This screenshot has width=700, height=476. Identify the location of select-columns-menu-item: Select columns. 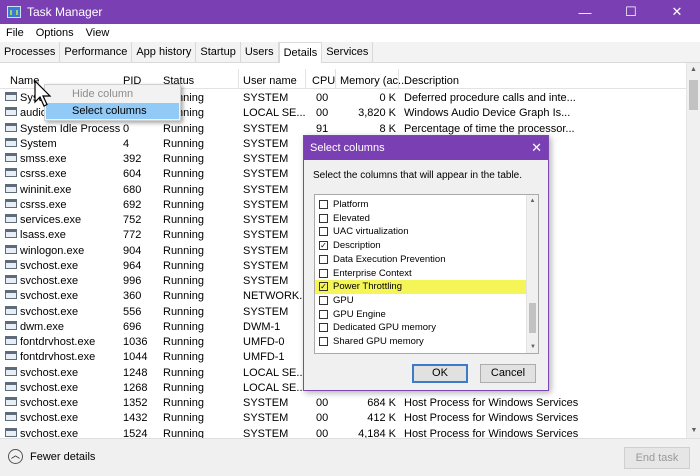
(112, 111).